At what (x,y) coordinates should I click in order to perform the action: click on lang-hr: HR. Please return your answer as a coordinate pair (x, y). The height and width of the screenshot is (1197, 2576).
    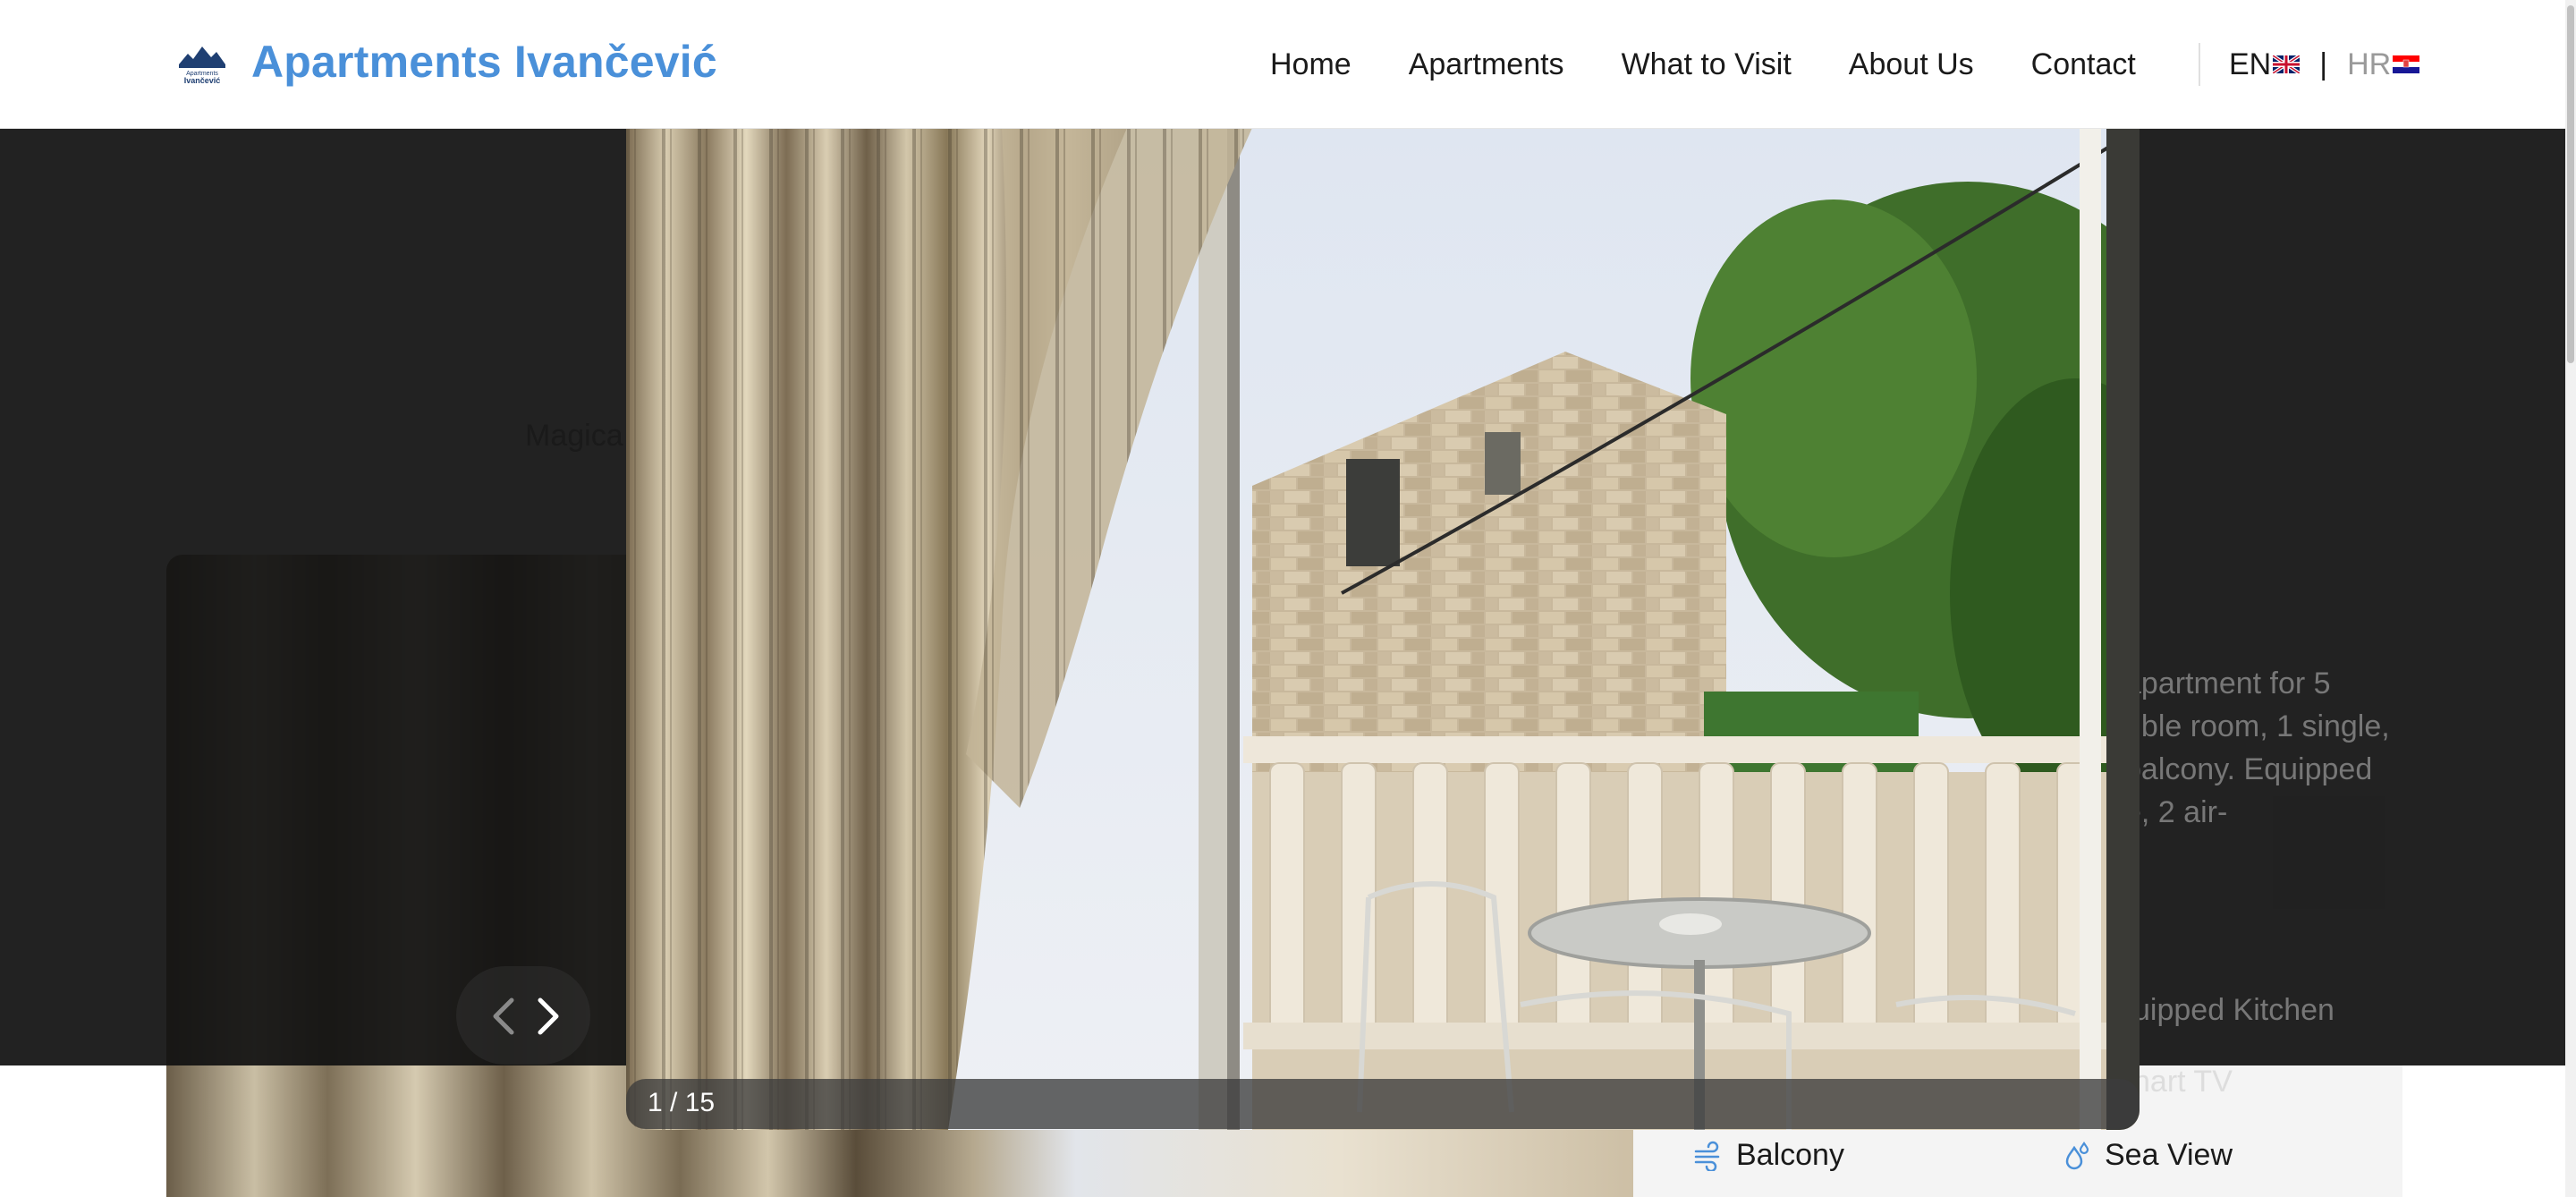
    Looking at the image, I should click on (2369, 64).